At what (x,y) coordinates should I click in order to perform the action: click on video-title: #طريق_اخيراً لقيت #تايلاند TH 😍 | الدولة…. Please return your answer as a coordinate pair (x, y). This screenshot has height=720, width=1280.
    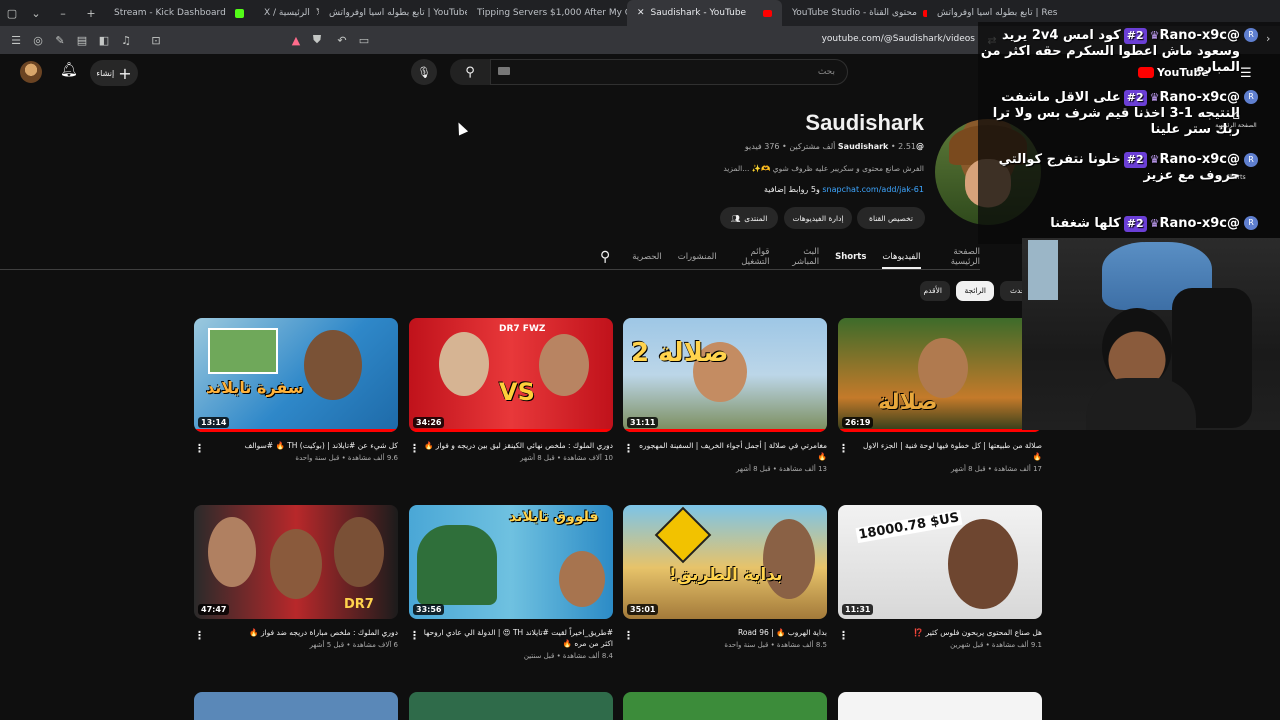
    Looking at the image, I should click on (511, 638).